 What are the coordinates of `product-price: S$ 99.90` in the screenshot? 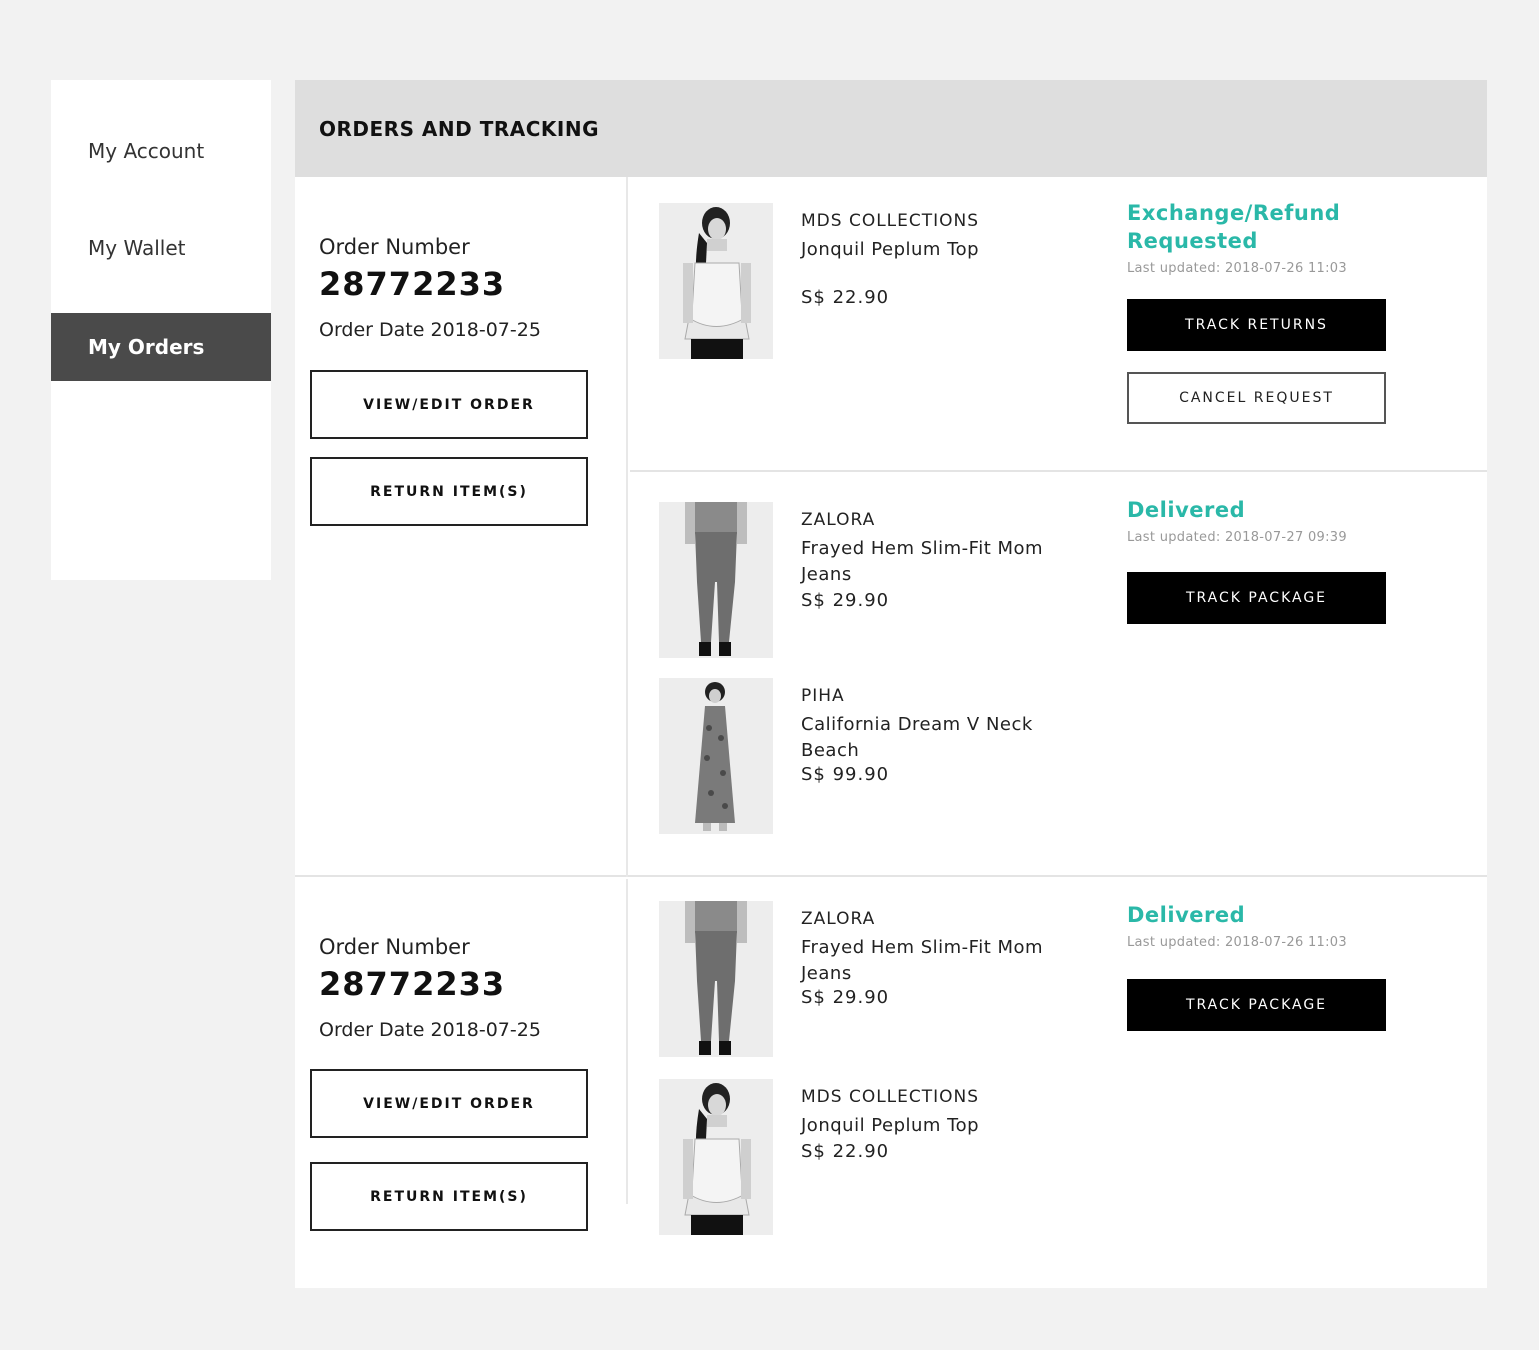 It's located at (845, 774).